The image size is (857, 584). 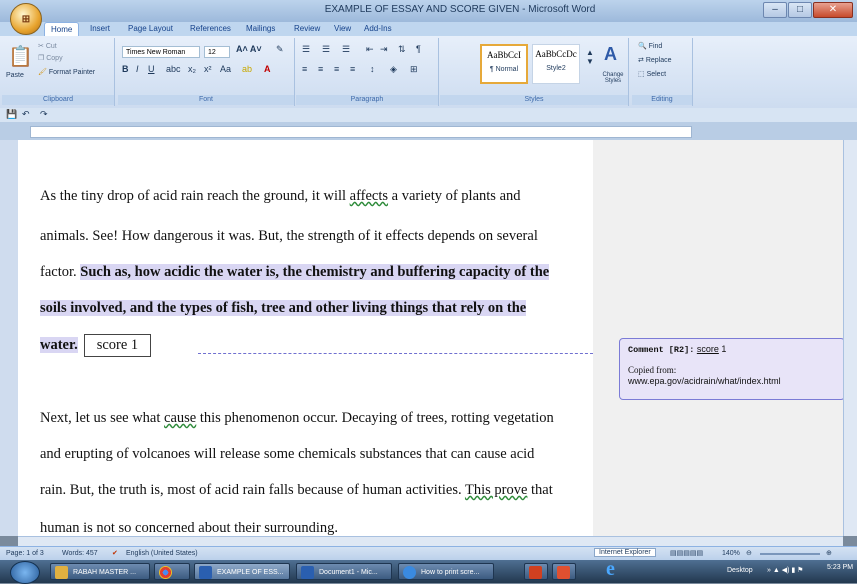 What do you see at coordinates (326, 49) in the screenshot?
I see `numbering-icon: ☰` at bounding box center [326, 49].